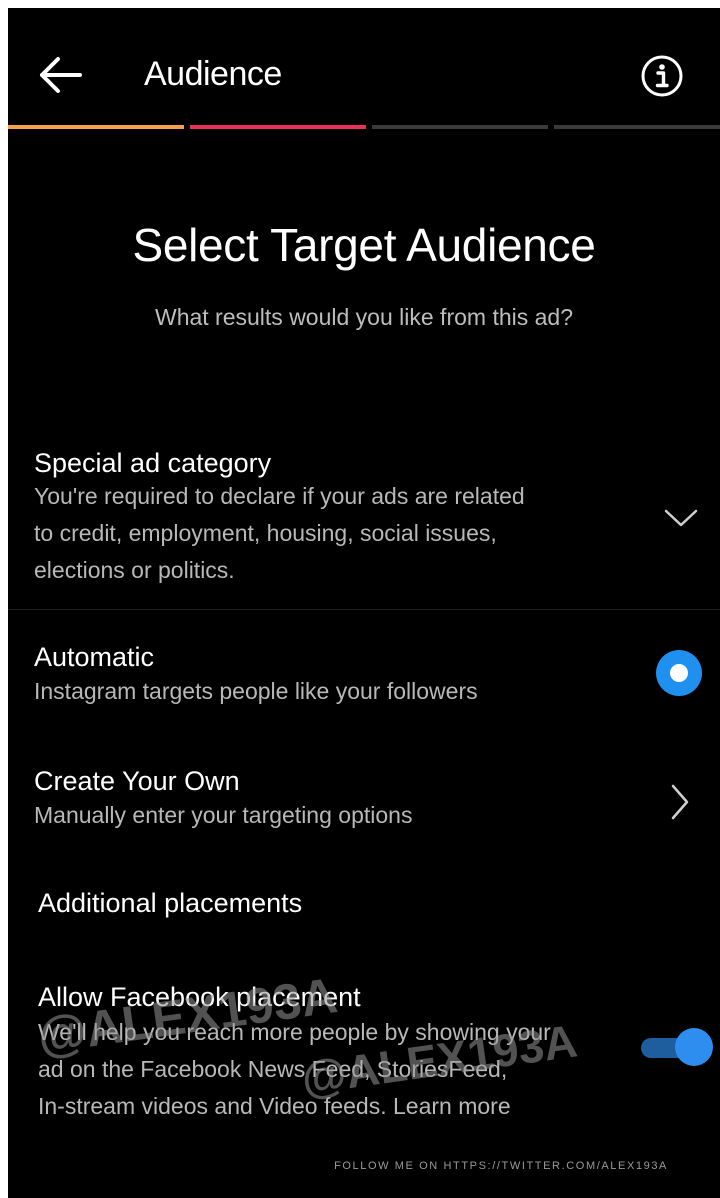  I want to click on automatic-radio-button, so click(679, 673).